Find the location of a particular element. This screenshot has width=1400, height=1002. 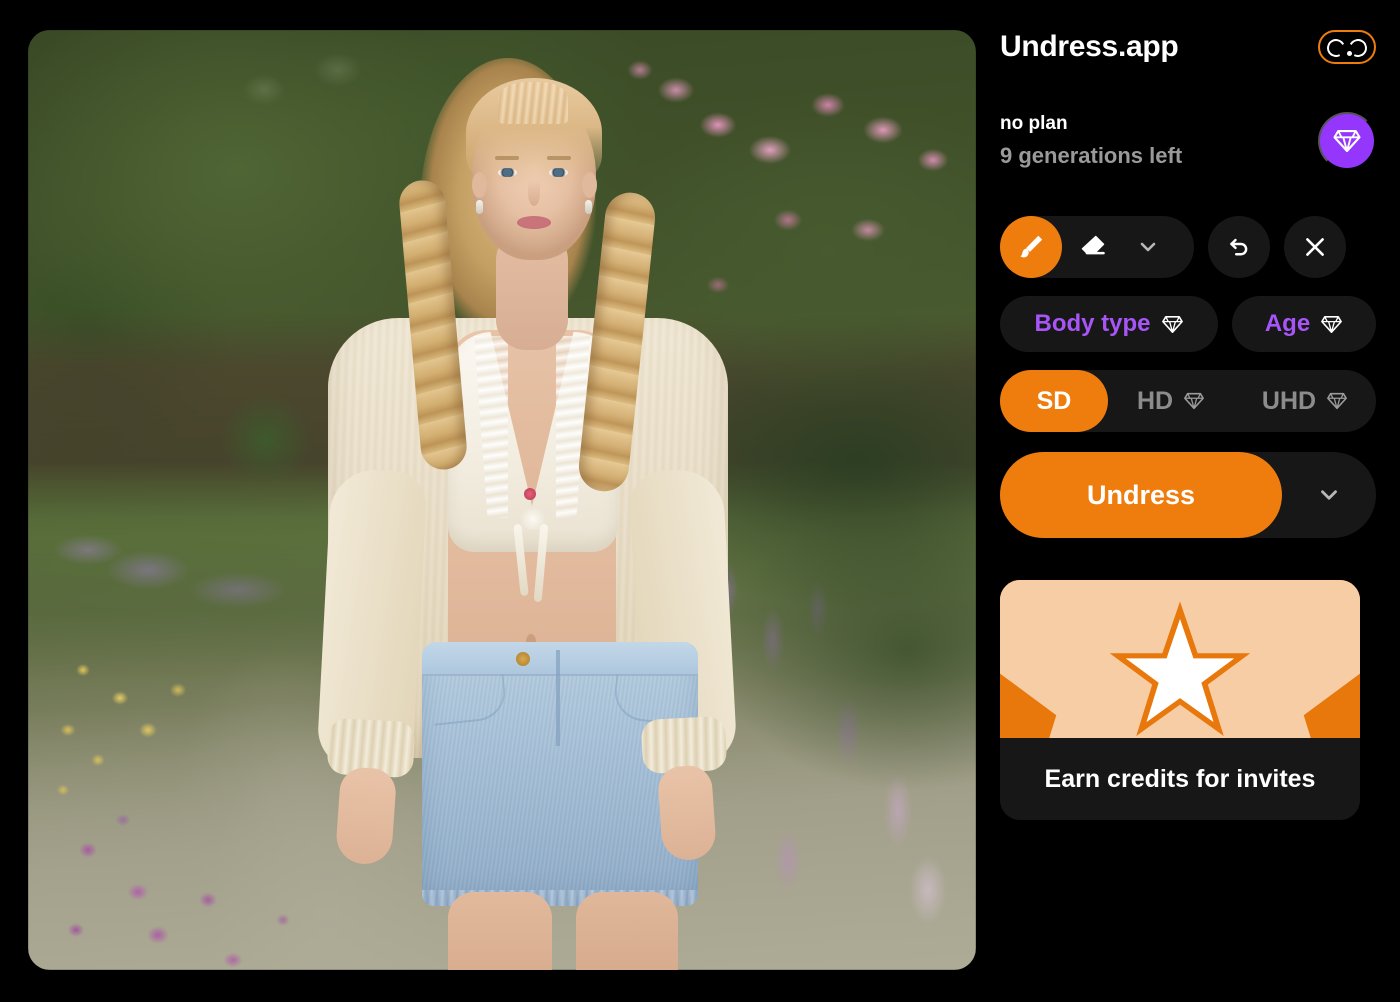

quality-option-sd: SD is located at coordinates (1054, 401).